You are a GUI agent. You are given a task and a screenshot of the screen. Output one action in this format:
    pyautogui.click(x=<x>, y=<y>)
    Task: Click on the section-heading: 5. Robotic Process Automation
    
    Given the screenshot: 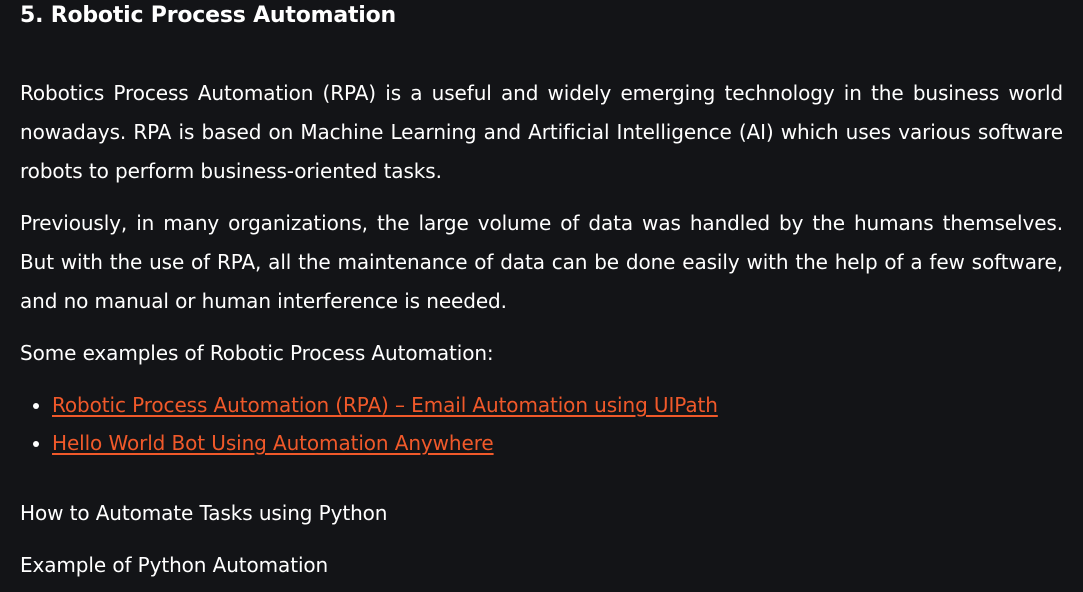 What is the action you would take?
    pyautogui.click(x=208, y=15)
    